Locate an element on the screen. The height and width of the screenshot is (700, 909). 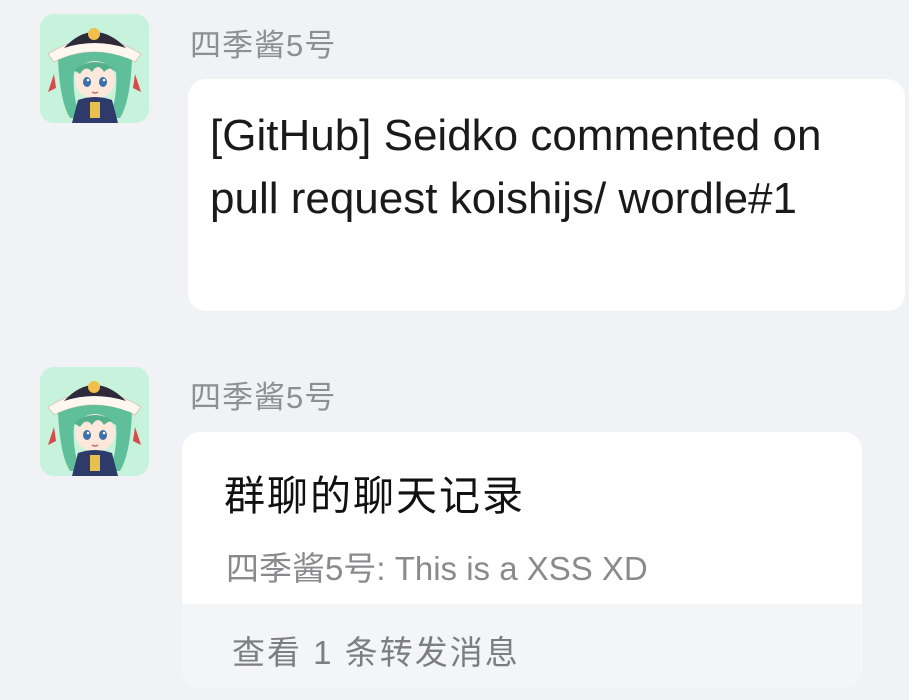
forwarded-title: 群聊的聊天记录 is located at coordinates (374, 496).